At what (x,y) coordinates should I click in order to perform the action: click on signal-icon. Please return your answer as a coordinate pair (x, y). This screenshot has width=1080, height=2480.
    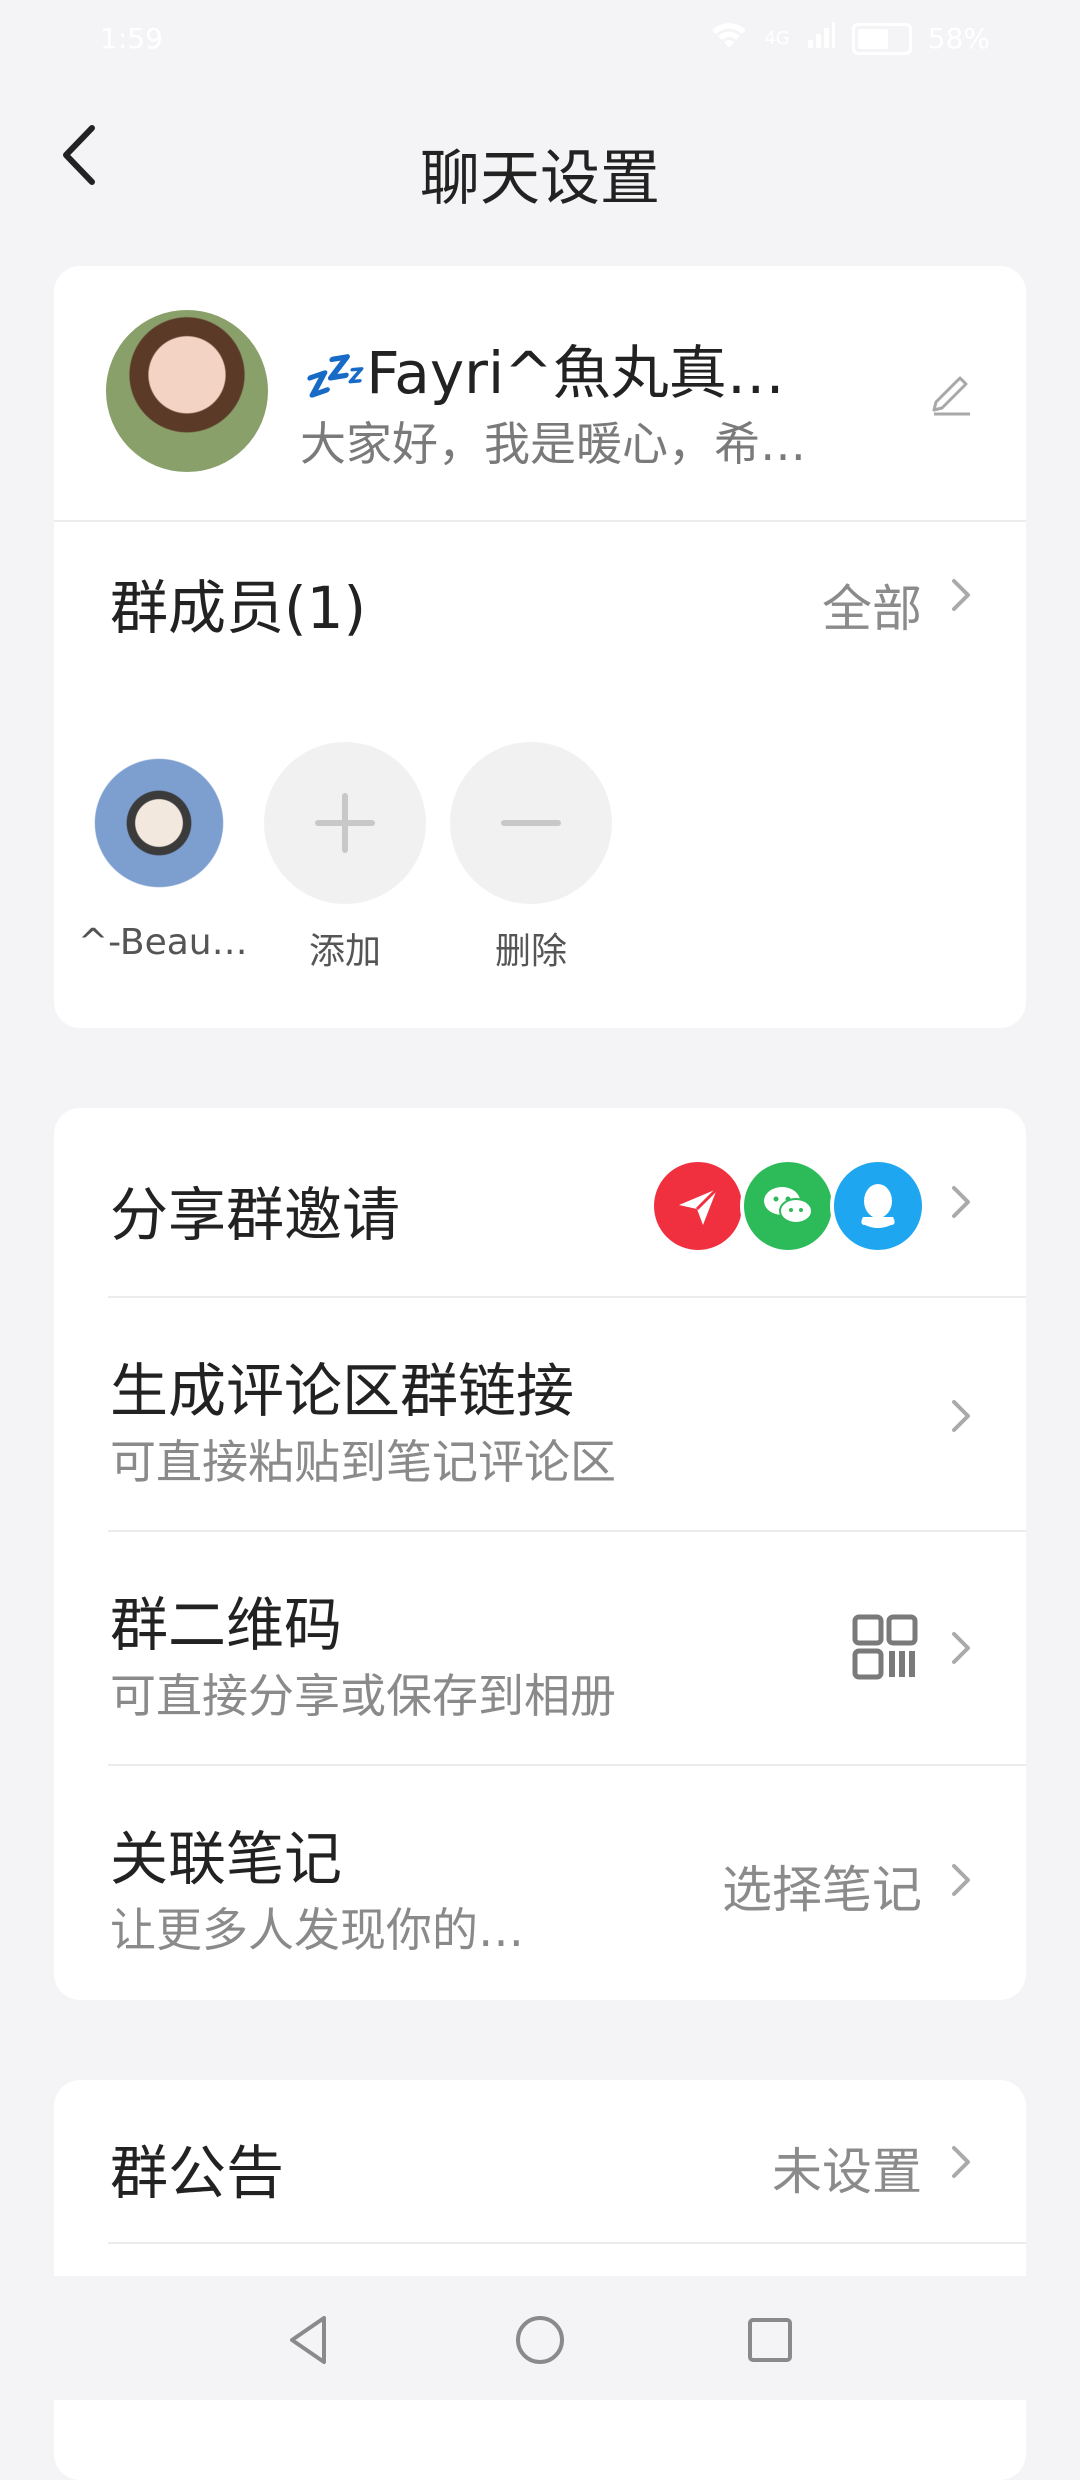
    Looking at the image, I should click on (821, 38).